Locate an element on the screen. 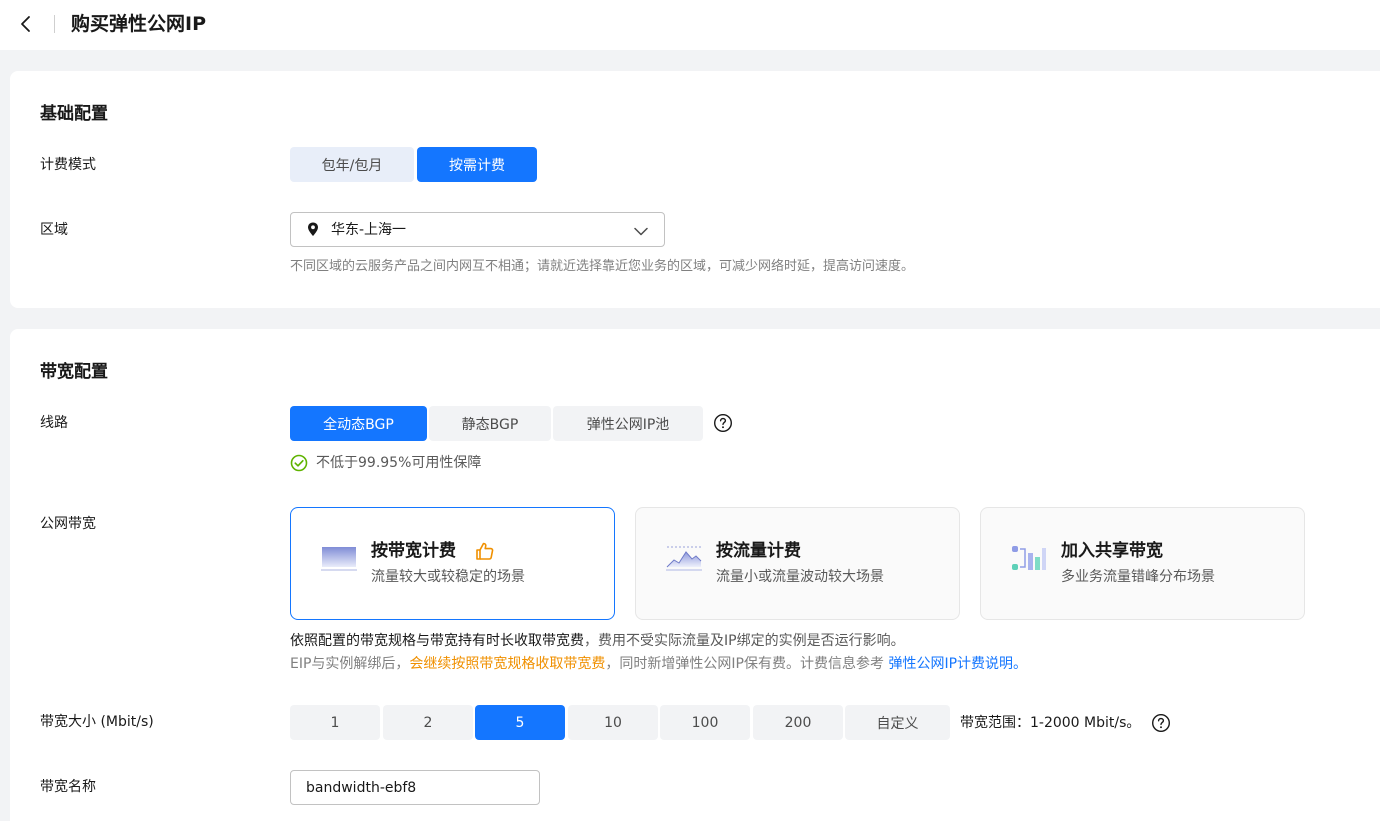 The image size is (1380, 821). public-bandwidth-label: 公网带宽 is located at coordinates (68, 524).